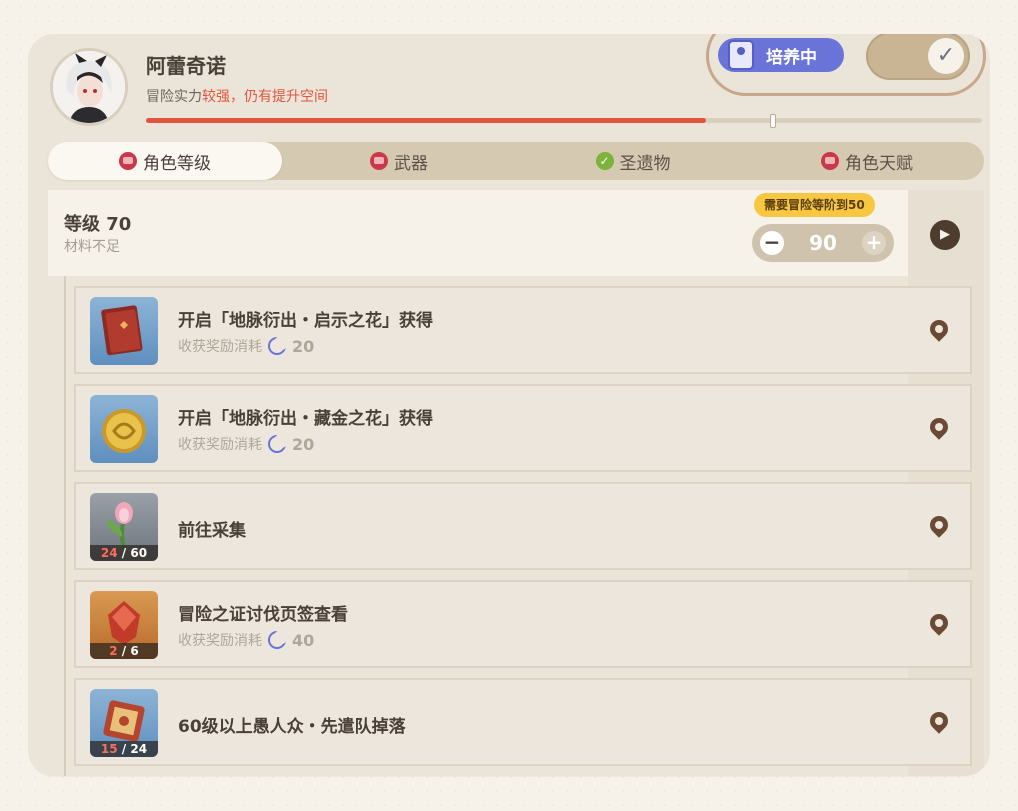 The height and width of the screenshot is (811, 1018). I want to click on tab-talents: 角色天赋, so click(867, 161).